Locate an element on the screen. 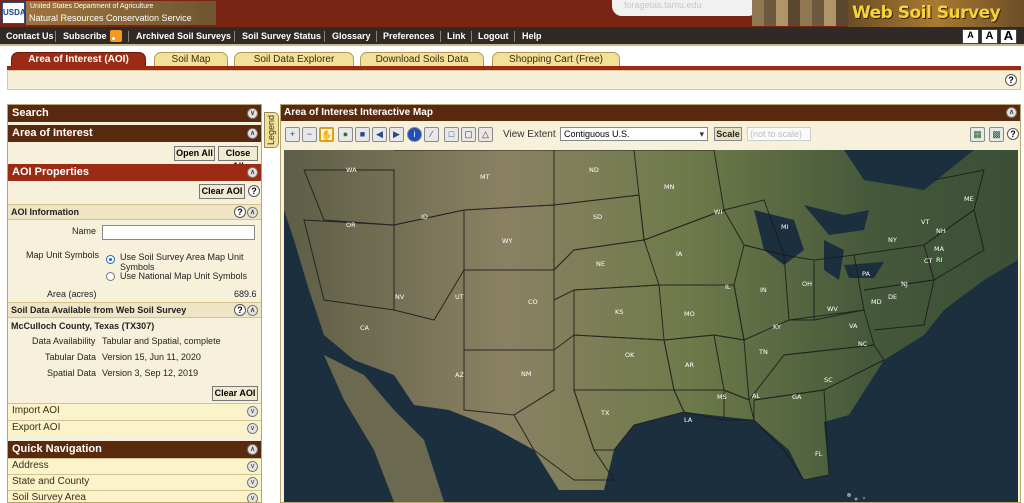 The width and height of the screenshot is (1024, 503). aoi-information-header: AOI Information ? ∧ is located at coordinates (134, 212).